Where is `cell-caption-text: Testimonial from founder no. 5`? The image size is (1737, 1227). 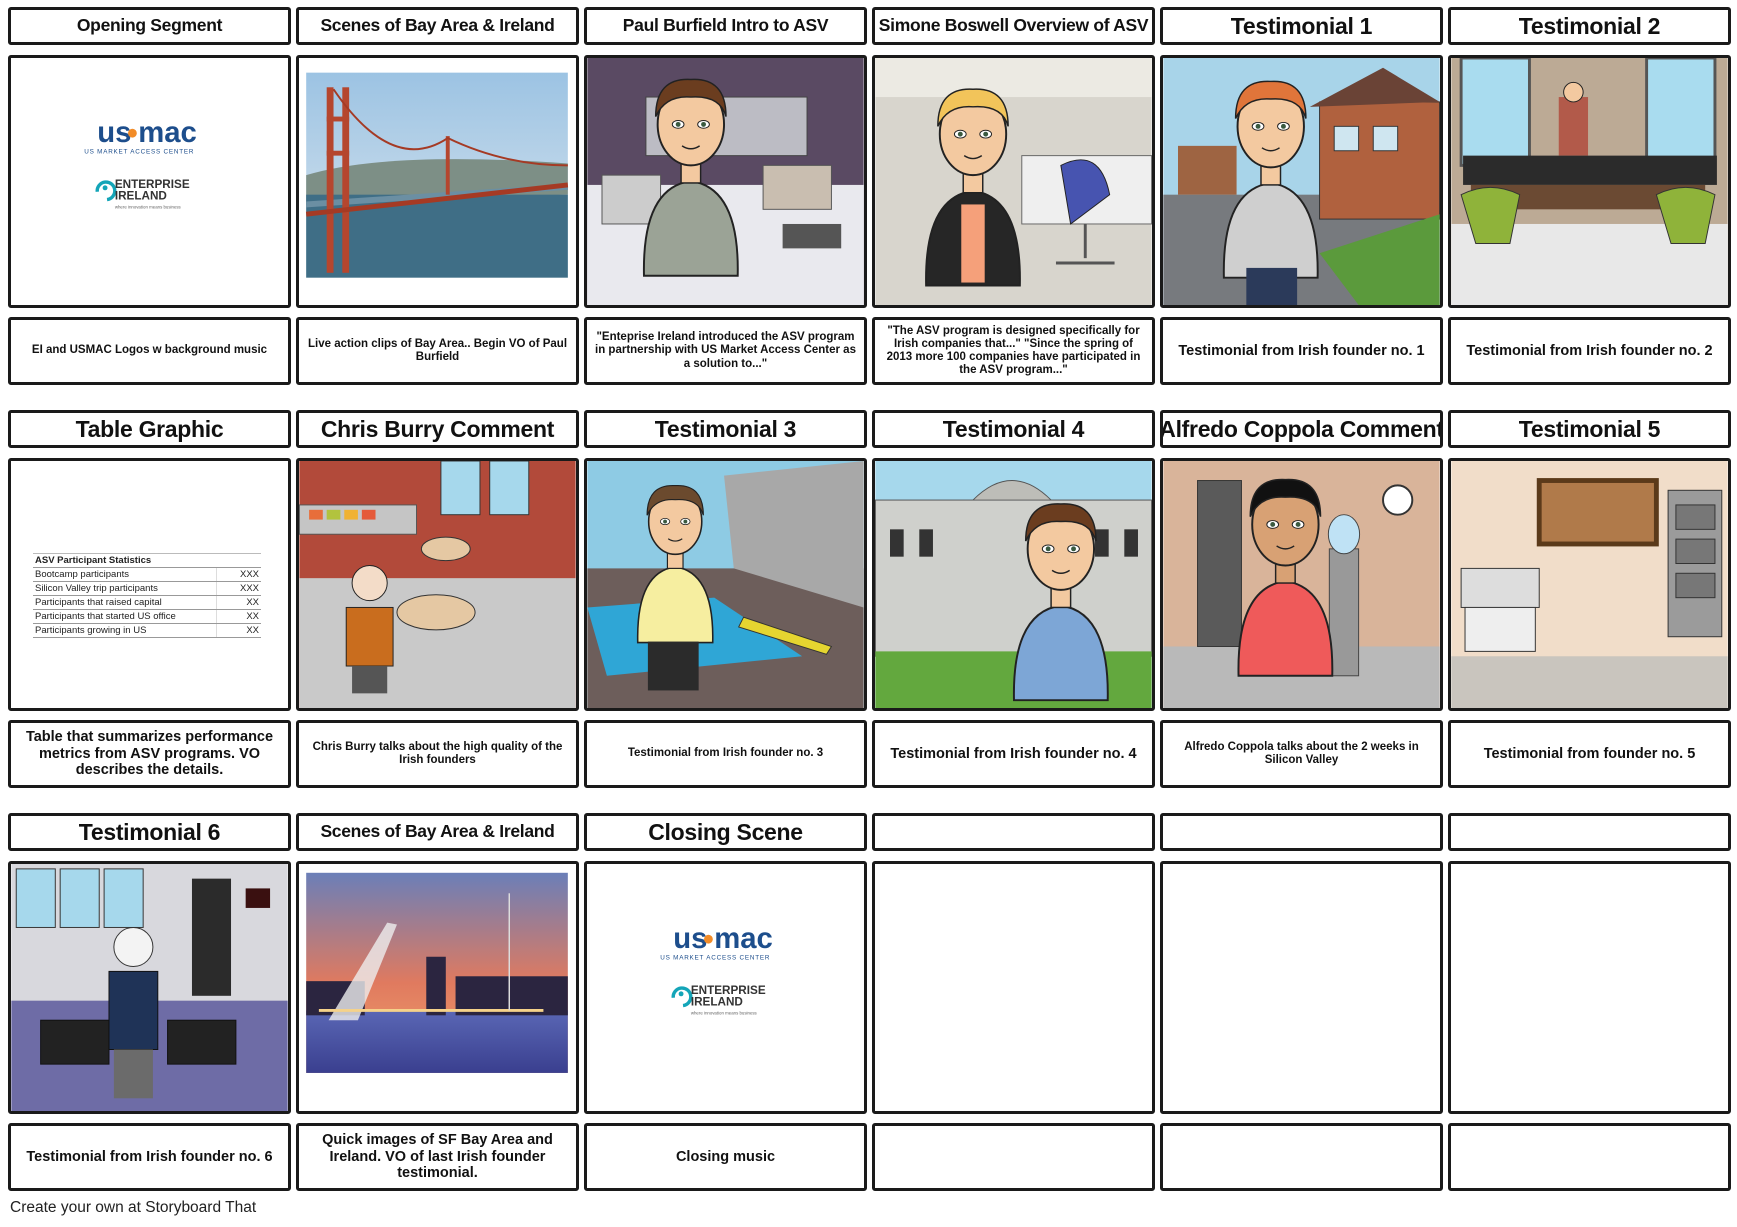 cell-caption-text: Testimonial from founder no. 5 is located at coordinates (1589, 753).